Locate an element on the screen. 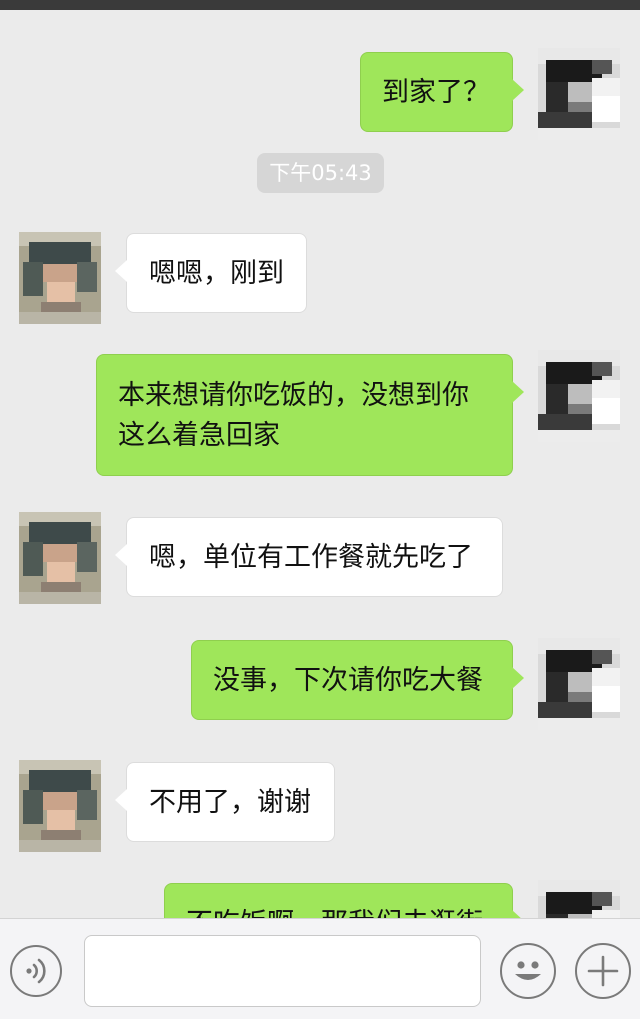 Image resolution: width=640 pixels, height=1019 pixels. message-bubble-received: 嗯嗯，刚到 is located at coordinates (211, 273).